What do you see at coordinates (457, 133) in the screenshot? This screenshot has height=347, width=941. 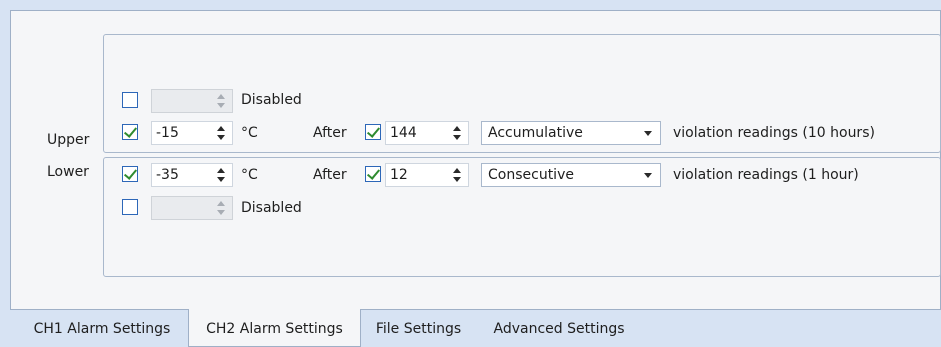 I see `upper-after-spin-arrows-icon` at bounding box center [457, 133].